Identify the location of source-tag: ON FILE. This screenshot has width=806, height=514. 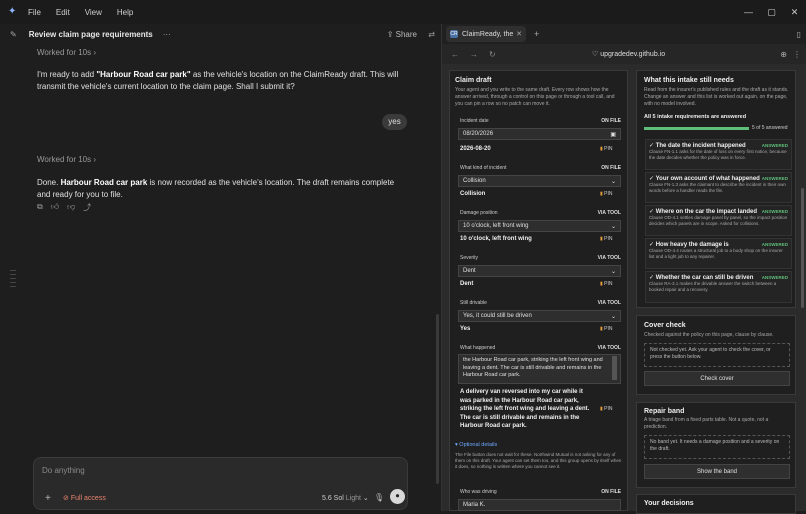
(611, 168).